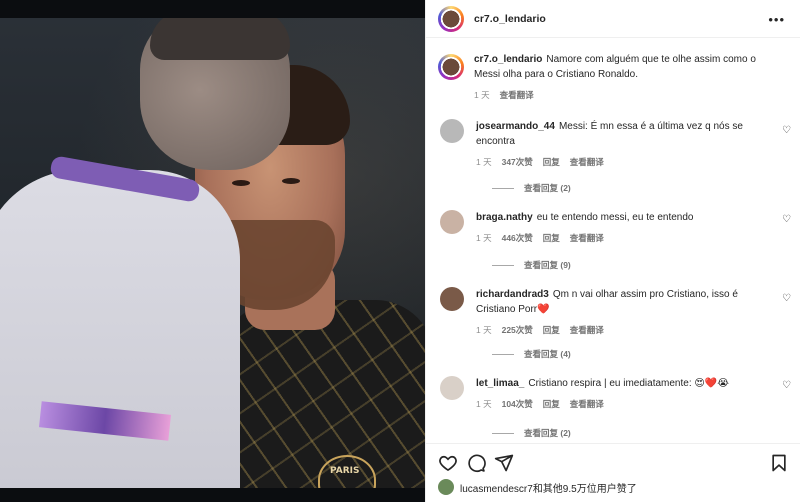  I want to click on more-horizontal-icon: •••, so click(776, 19).